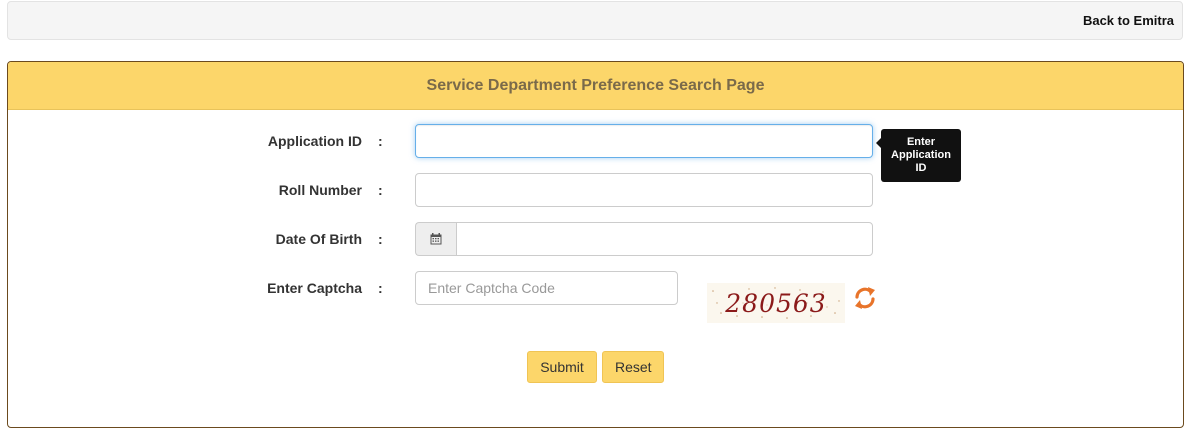 The width and height of the screenshot is (1188, 429). I want to click on reset-button: Reset, so click(633, 367).